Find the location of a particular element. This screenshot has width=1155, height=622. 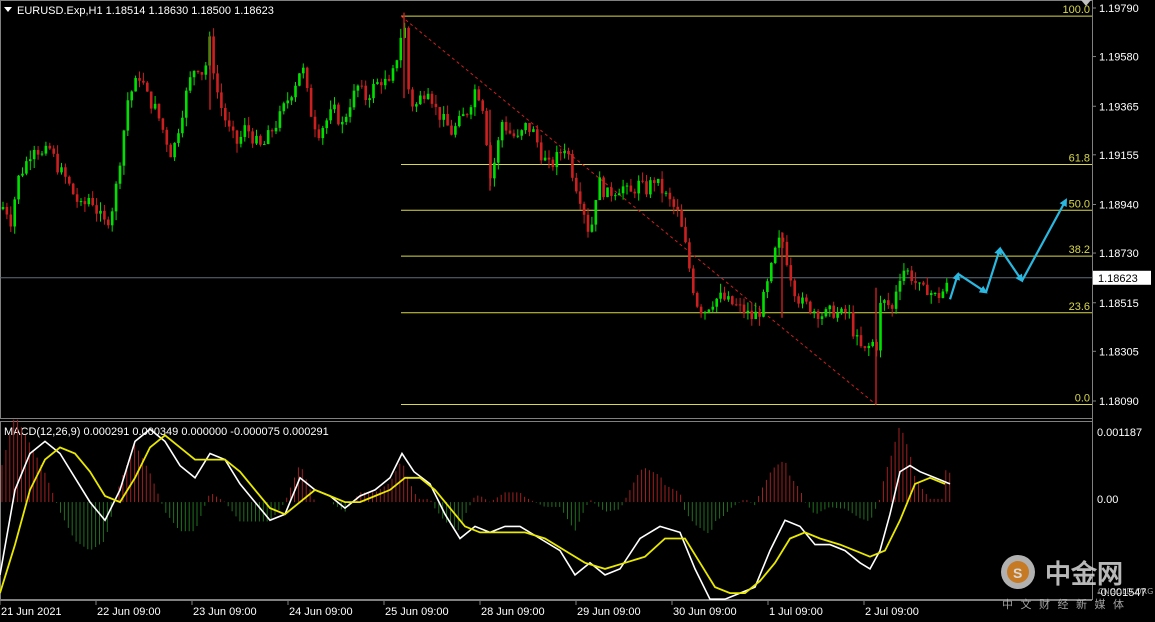

projection-arrows is located at coordinates (1007, 249).